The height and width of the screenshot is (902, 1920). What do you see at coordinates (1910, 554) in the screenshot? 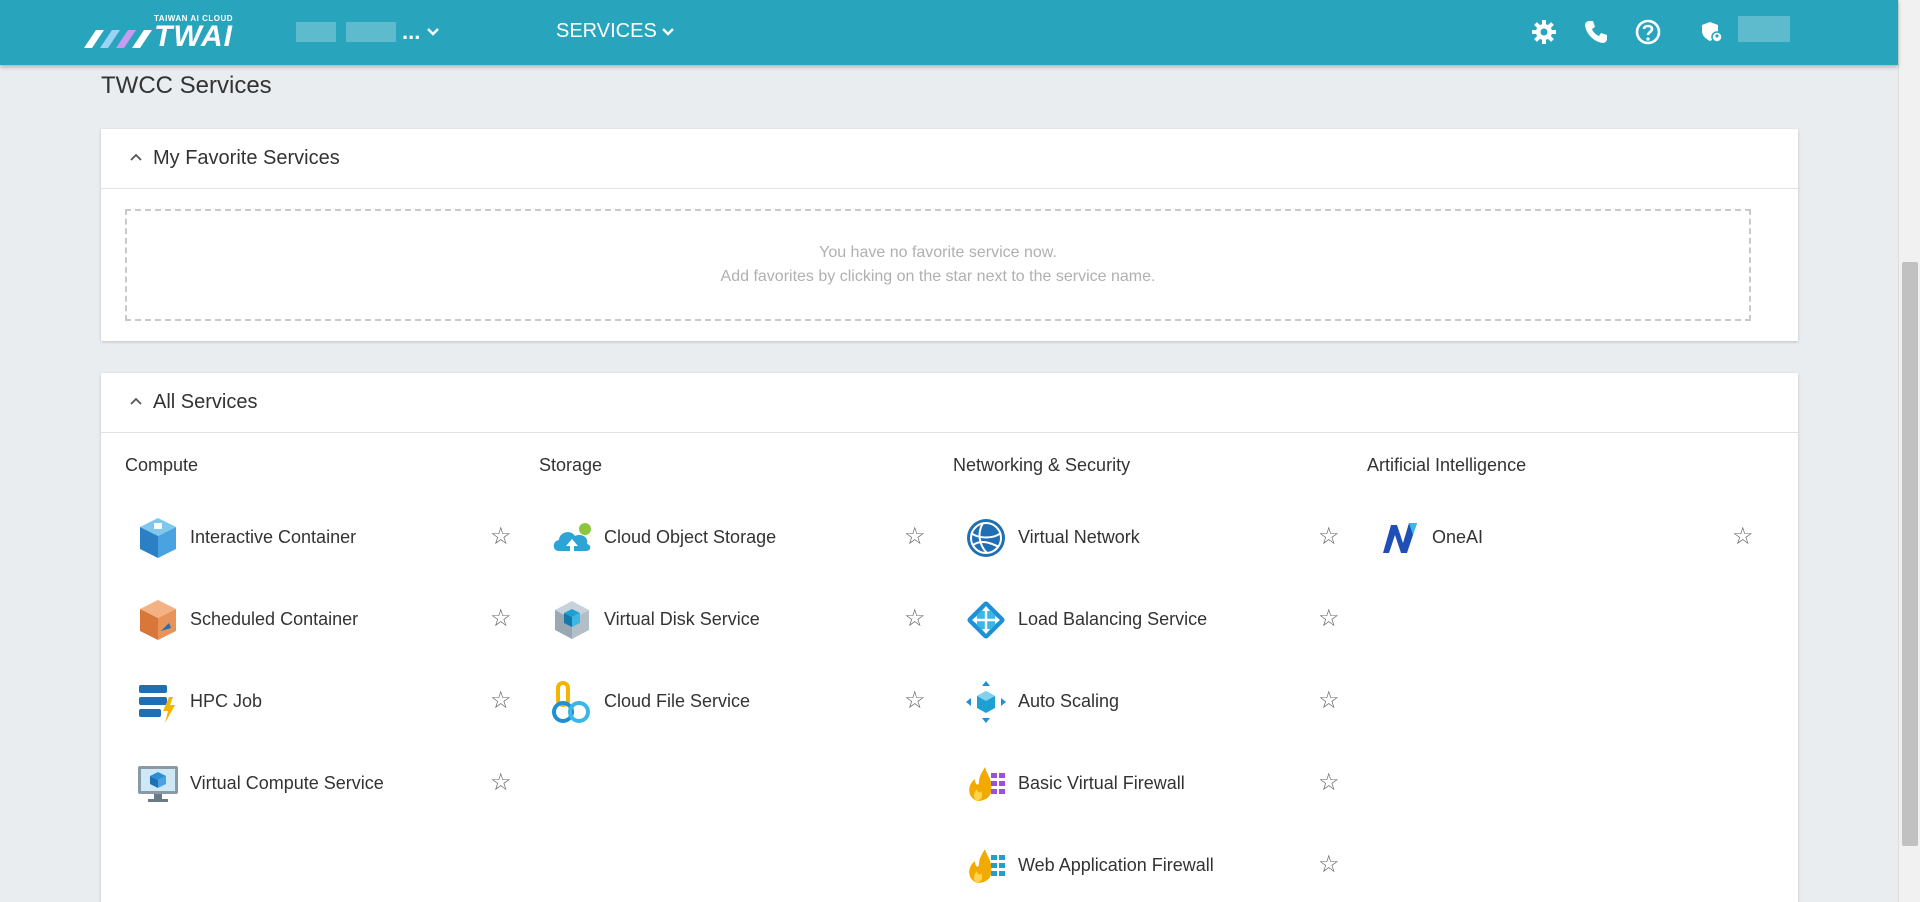
I see `scrollbar-thumb` at bounding box center [1910, 554].